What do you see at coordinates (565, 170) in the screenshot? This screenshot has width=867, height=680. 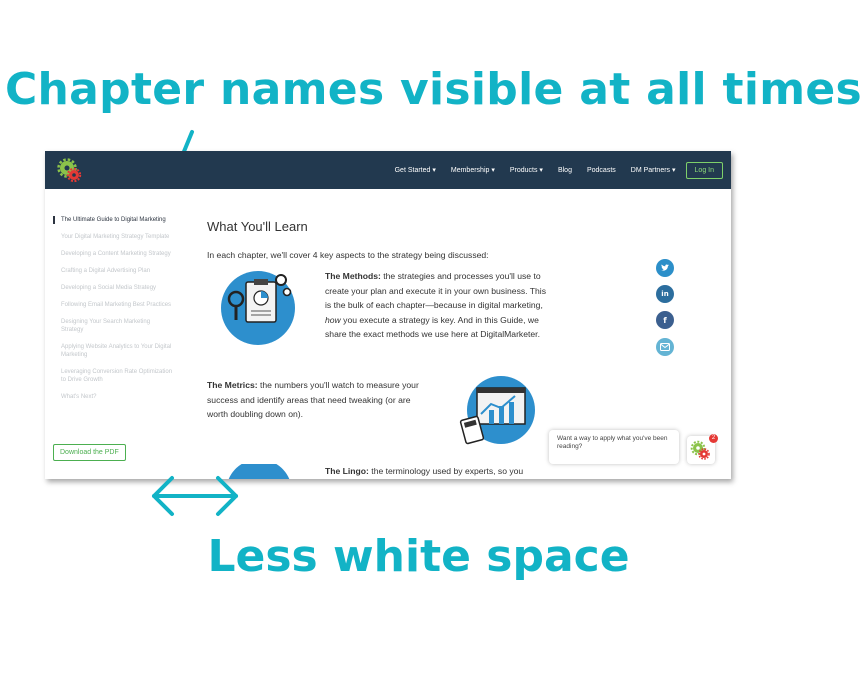 I see `nav-blog: Blog` at bounding box center [565, 170].